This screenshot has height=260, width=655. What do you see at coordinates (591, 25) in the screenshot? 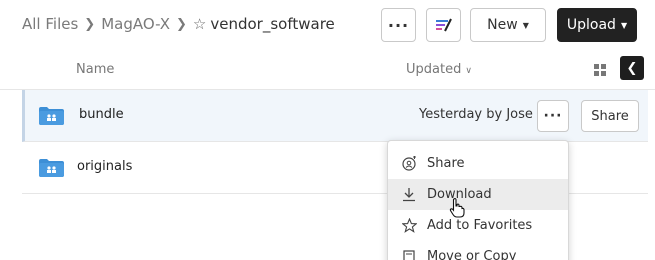
I see `upload-button-label: Upload` at bounding box center [591, 25].